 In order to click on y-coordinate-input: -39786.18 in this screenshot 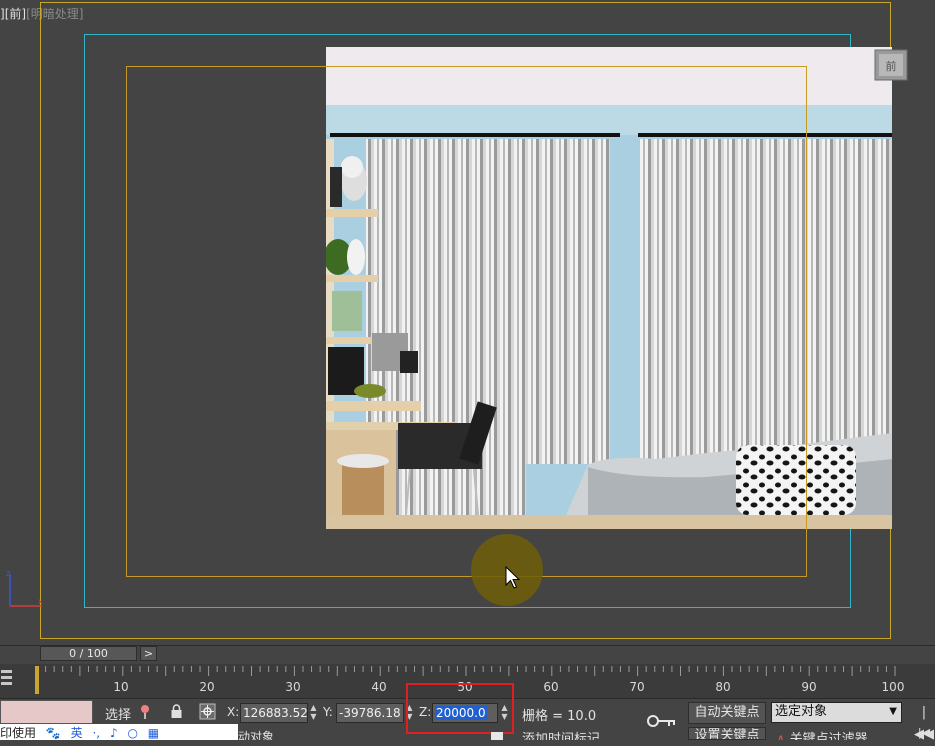, I will do `click(370, 713)`.